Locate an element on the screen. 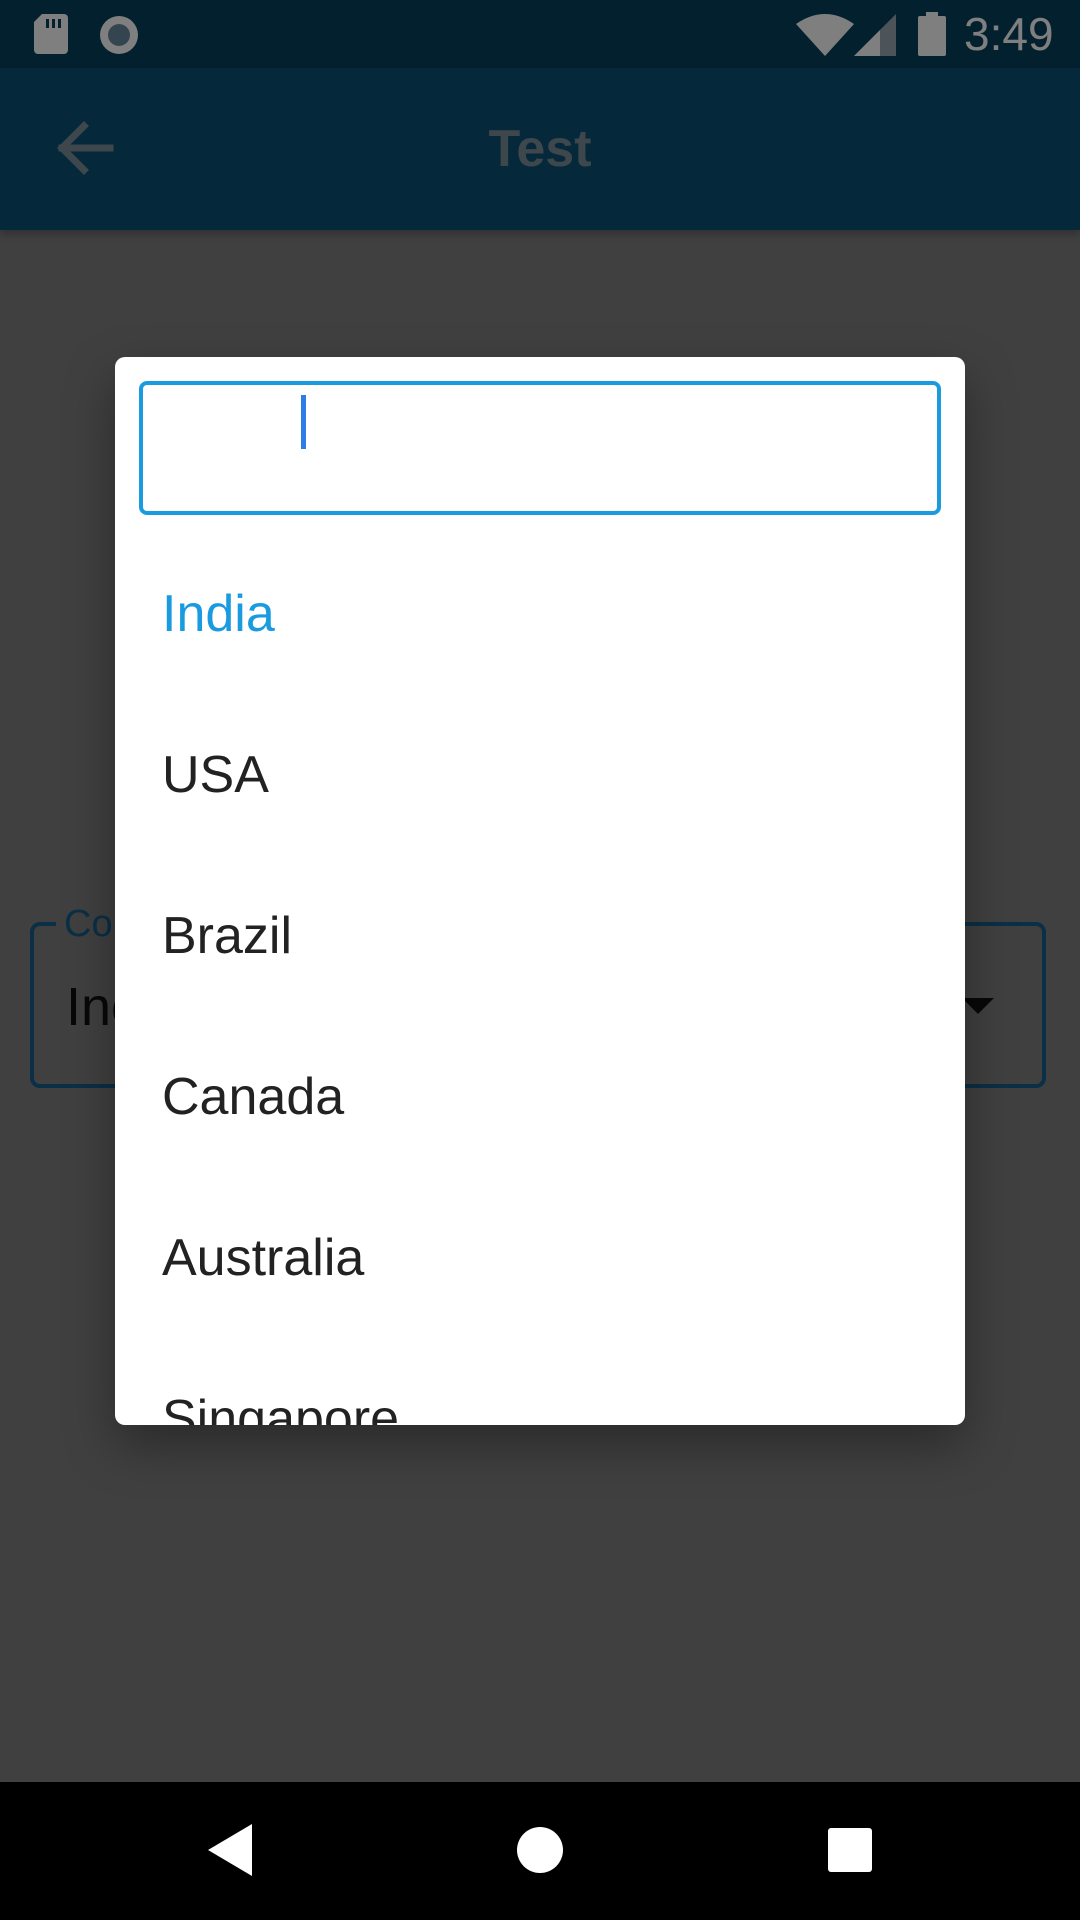 Image resolution: width=1080 pixels, height=1920 pixels. nav-back-icon is located at coordinates (230, 1850).